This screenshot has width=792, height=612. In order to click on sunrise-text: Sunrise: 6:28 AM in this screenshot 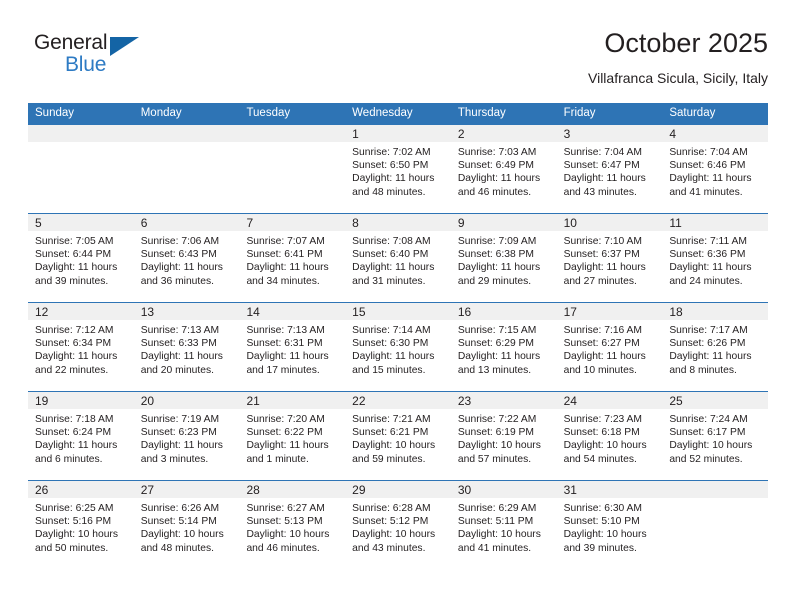, I will do `click(391, 508)`.